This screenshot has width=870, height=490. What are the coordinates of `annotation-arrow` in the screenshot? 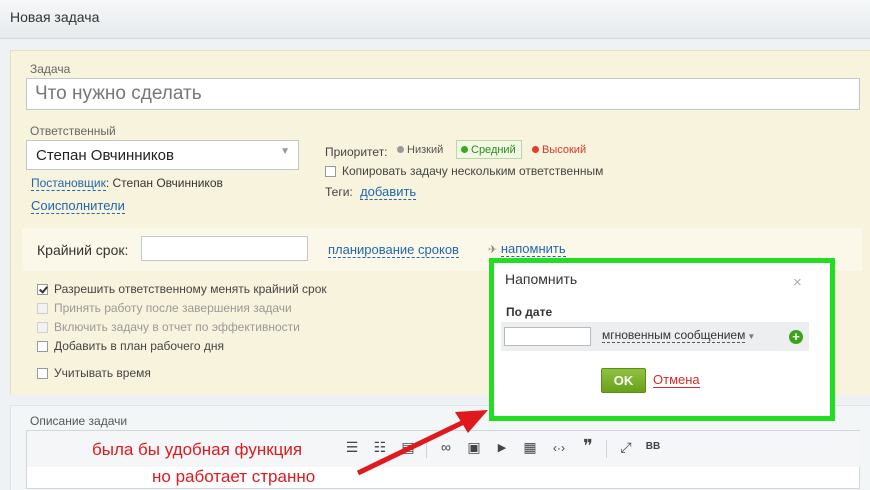 It's located at (422, 443).